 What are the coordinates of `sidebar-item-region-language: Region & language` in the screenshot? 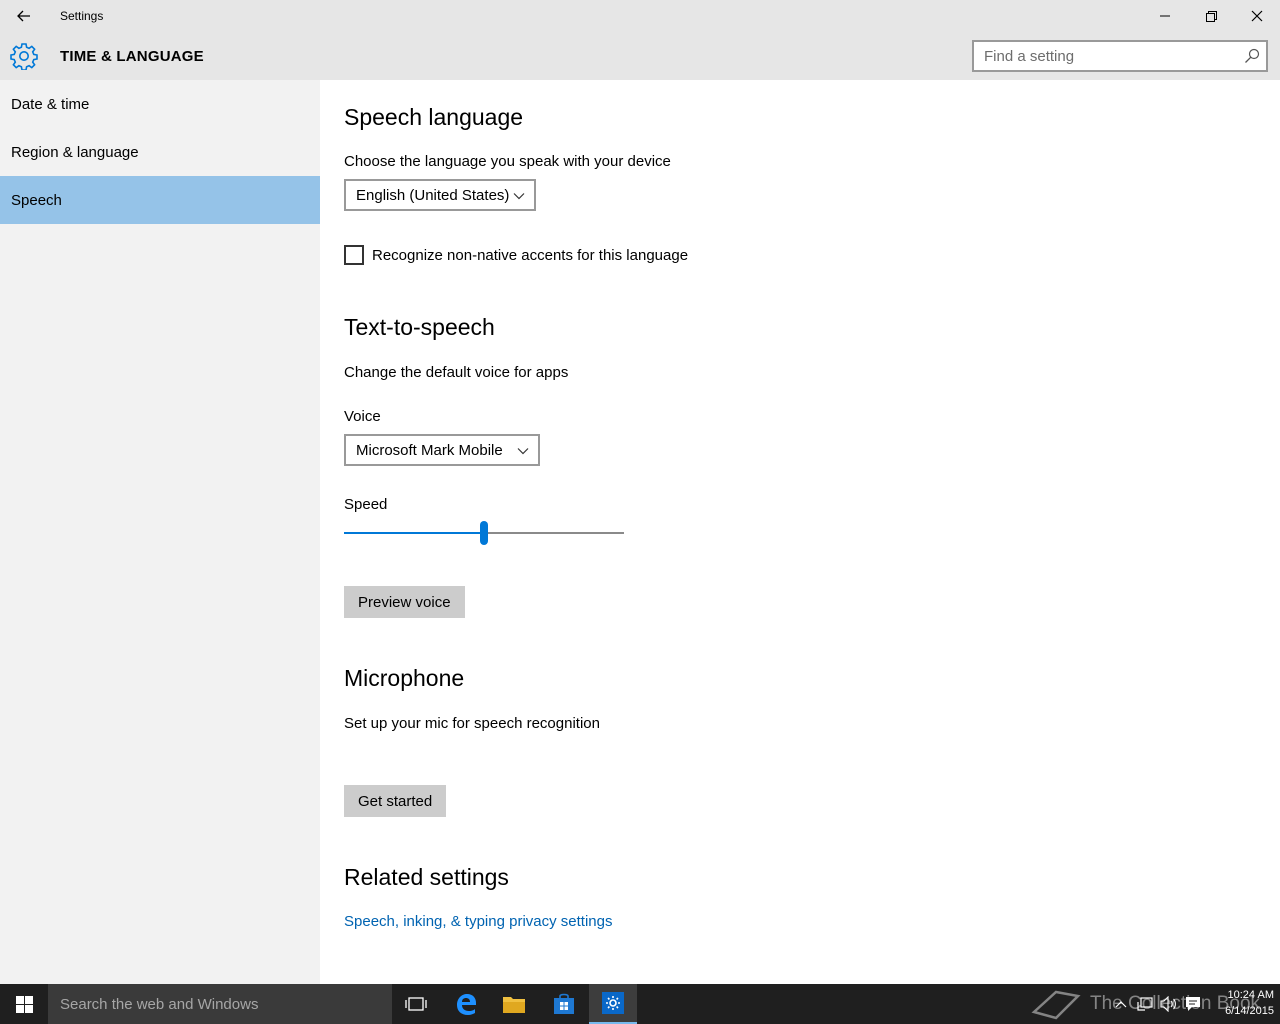 It's located at (160, 152).